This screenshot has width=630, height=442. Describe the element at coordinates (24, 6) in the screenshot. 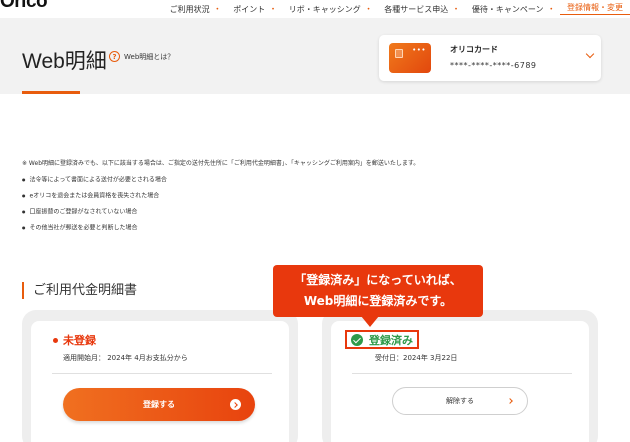

I see `orico-logo: Orico` at that location.